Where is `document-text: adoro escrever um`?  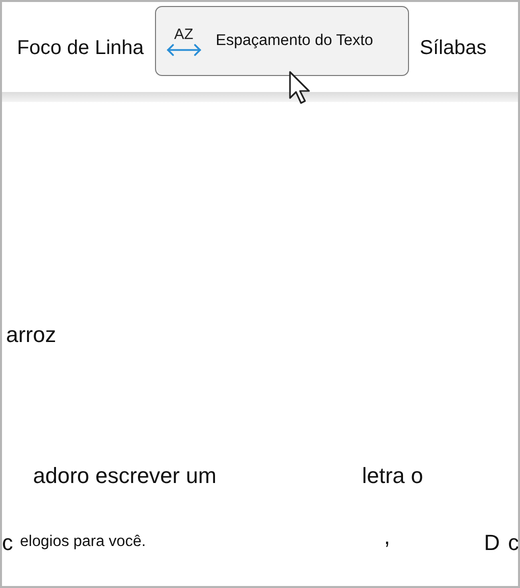 document-text: adoro escrever um is located at coordinates (124, 476).